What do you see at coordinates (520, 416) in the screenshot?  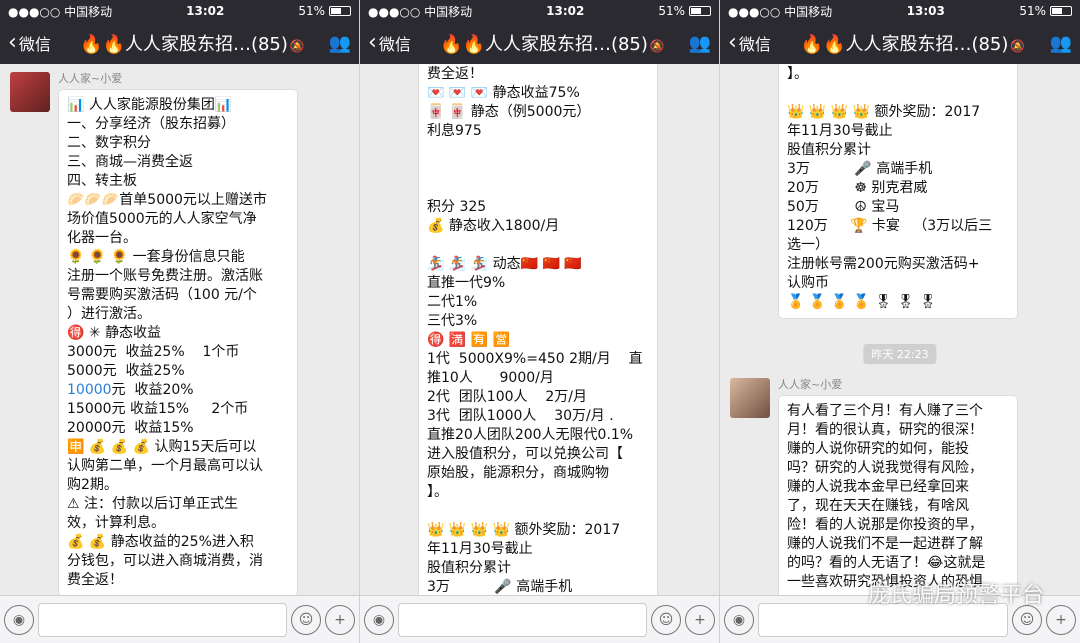 I see `message-line: 3代 团队1000人 30万/月 .` at bounding box center [520, 416].